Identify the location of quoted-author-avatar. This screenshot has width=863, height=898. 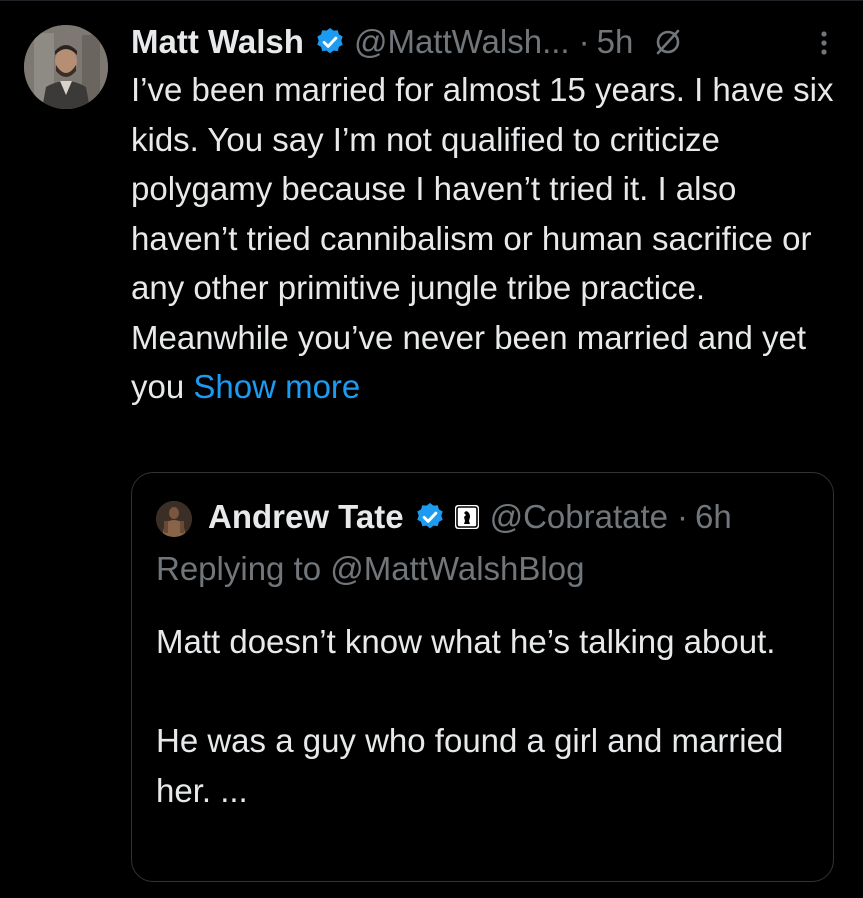
(174, 519).